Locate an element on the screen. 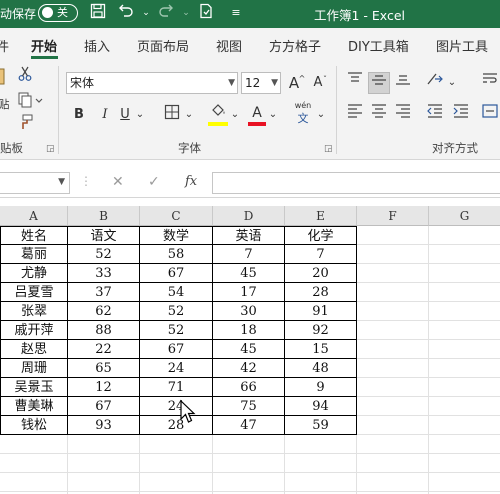 Image resolution: width=500 pixels, height=494 pixels. column-header-e: E is located at coordinates (321, 216).